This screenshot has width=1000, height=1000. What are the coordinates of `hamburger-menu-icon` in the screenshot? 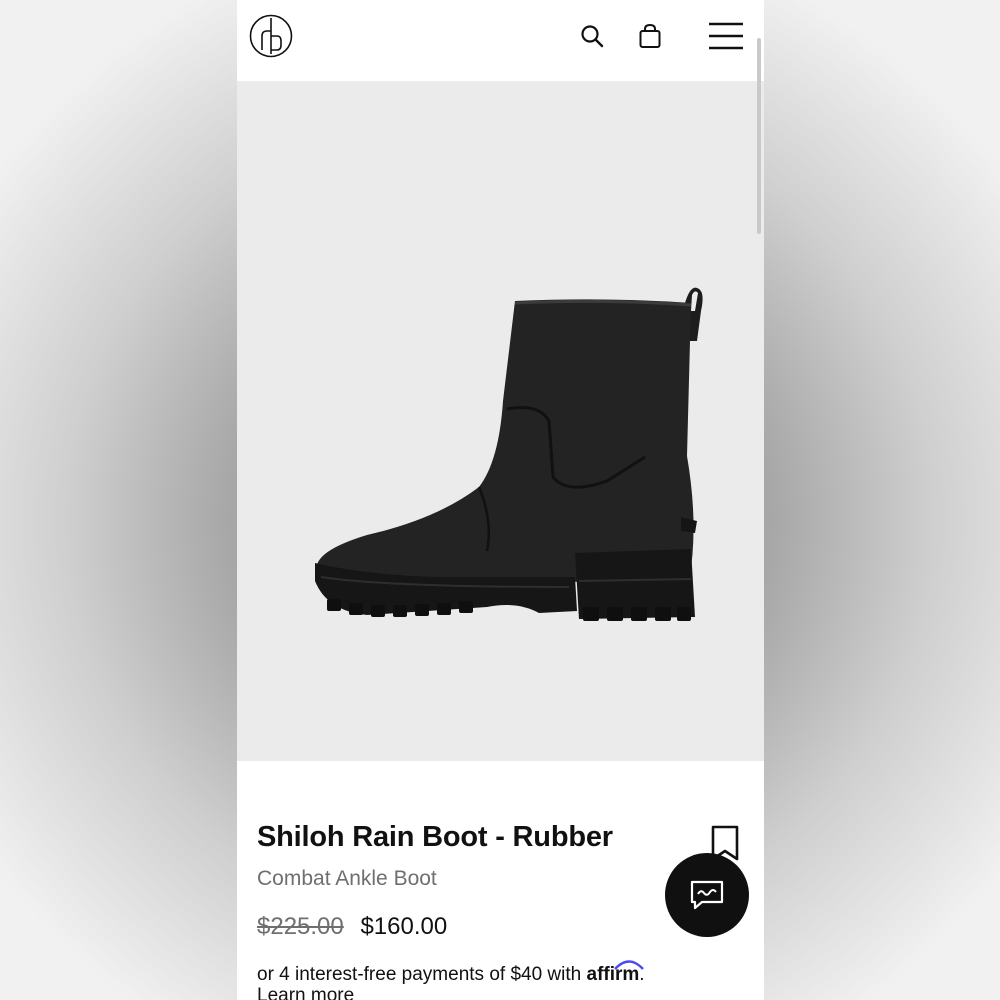 It's located at (726, 36).